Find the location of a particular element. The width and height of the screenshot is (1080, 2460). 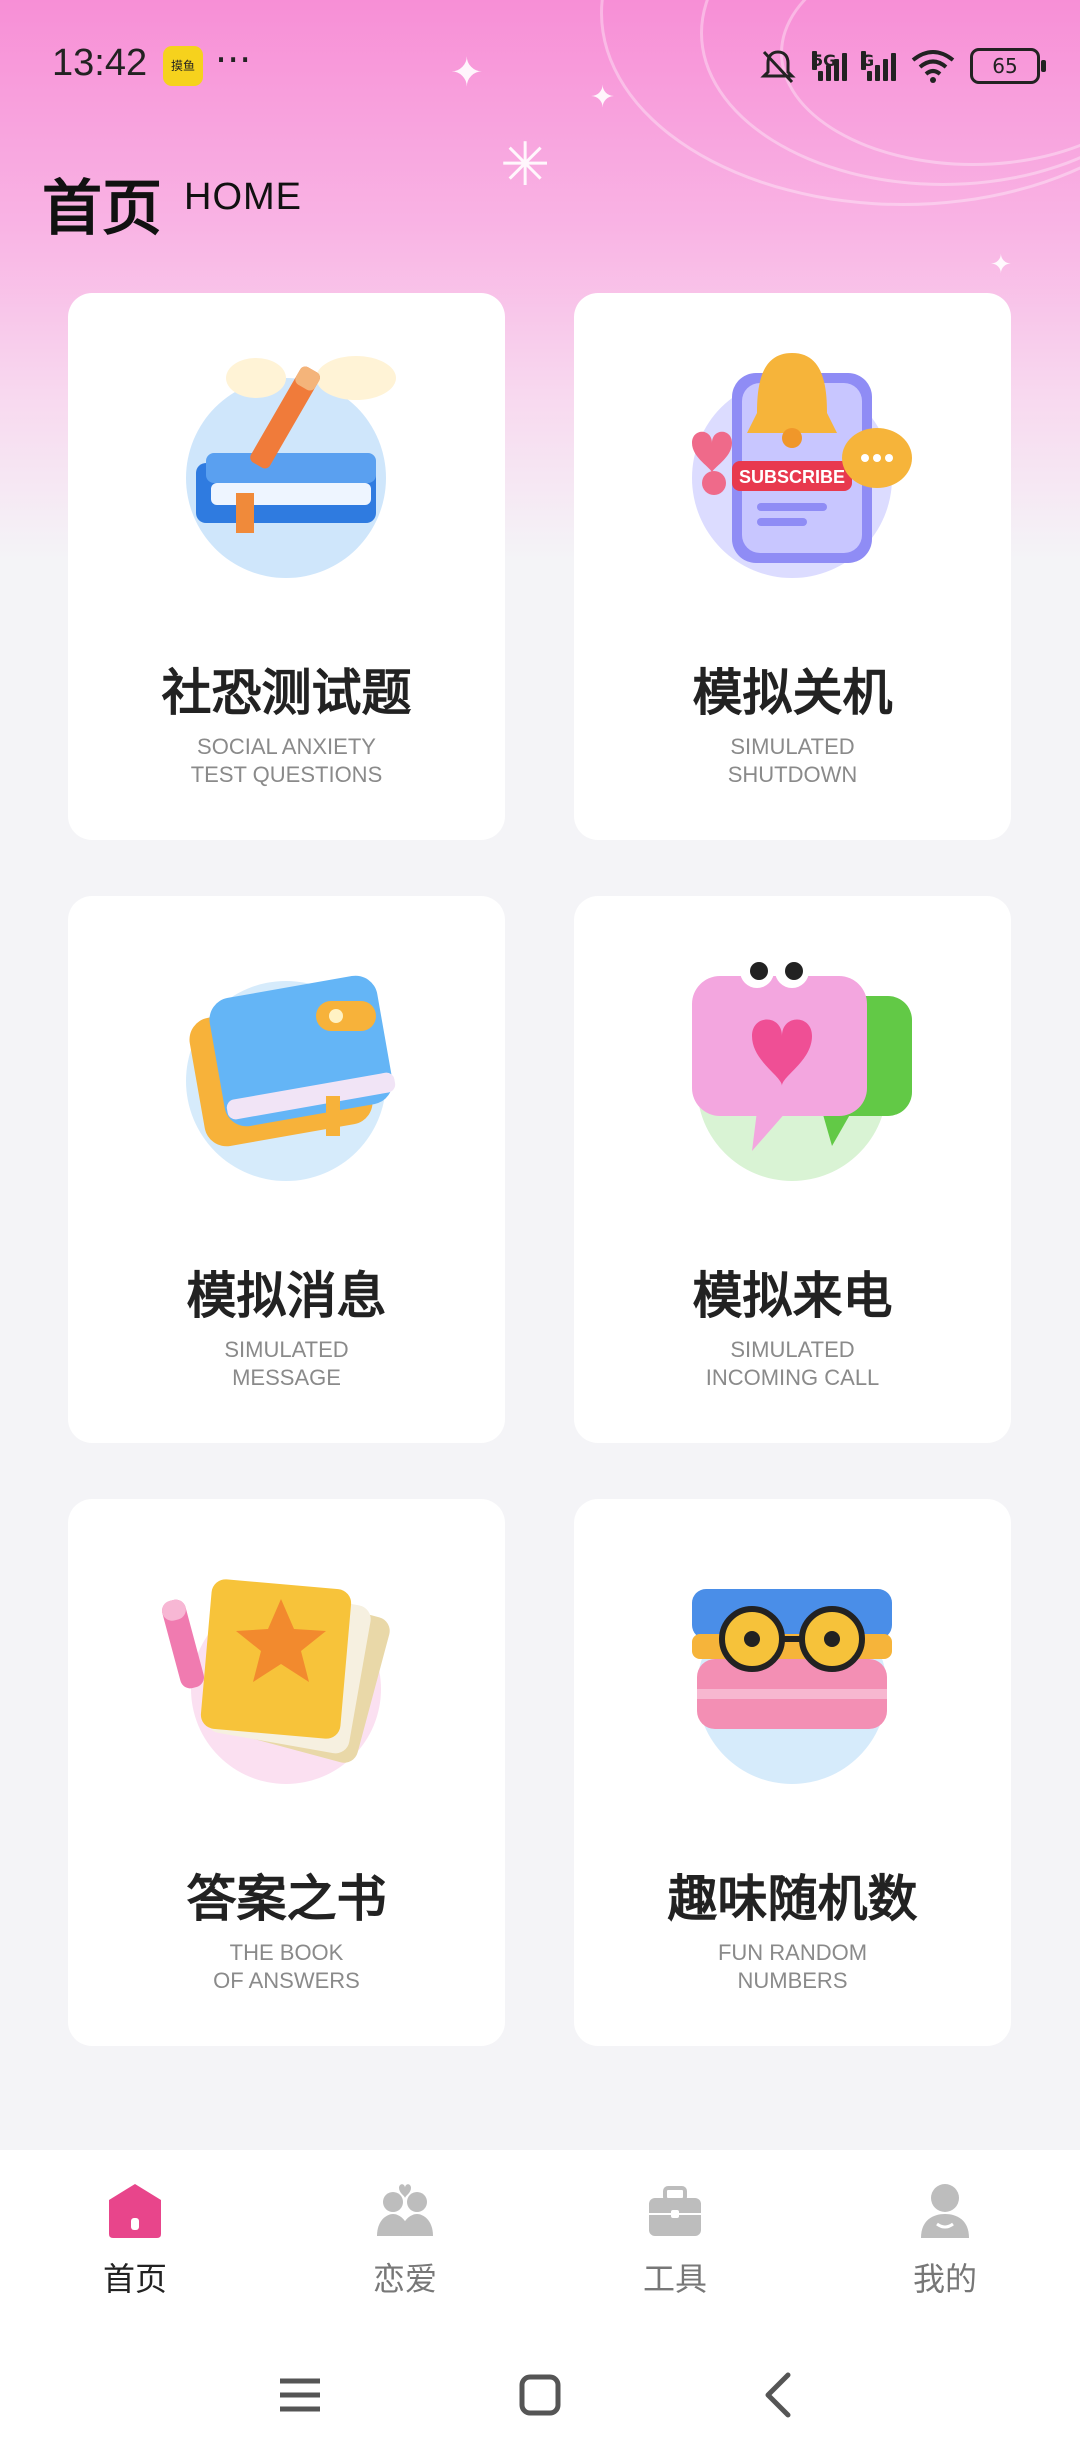

nav-label: 首页 is located at coordinates (134, 2279).